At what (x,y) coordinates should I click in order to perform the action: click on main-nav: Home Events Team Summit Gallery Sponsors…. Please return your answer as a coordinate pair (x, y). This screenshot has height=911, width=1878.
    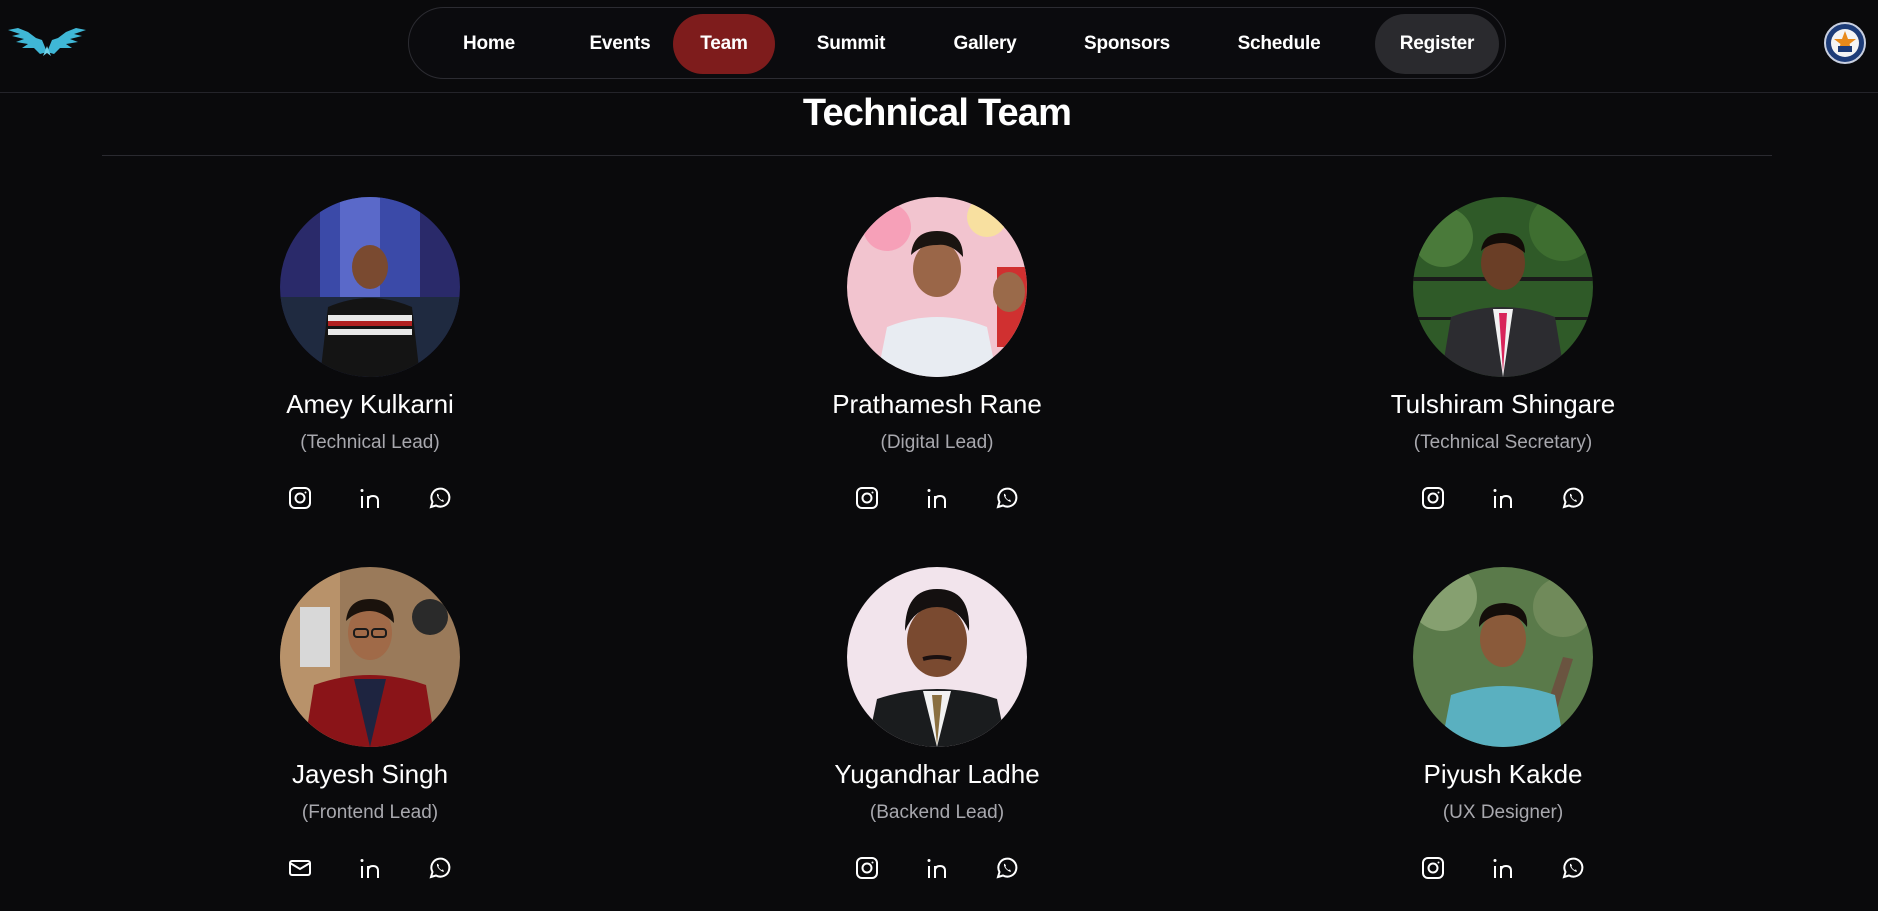
    Looking at the image, I should click on (957, 43).